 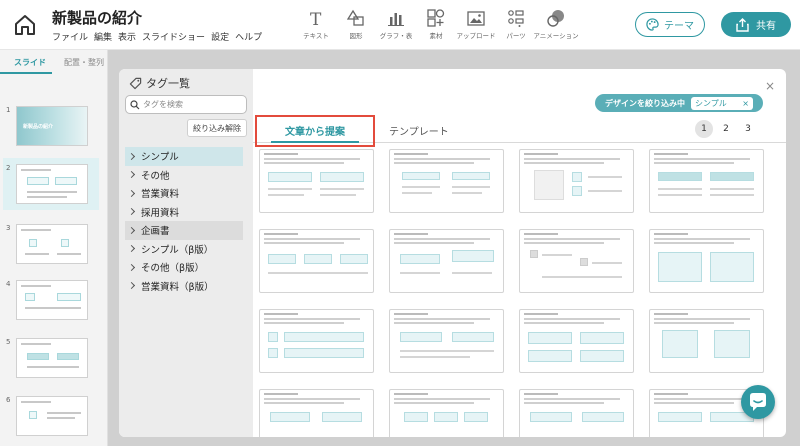 I want to click on home-icon, so click(x=25, y=25).